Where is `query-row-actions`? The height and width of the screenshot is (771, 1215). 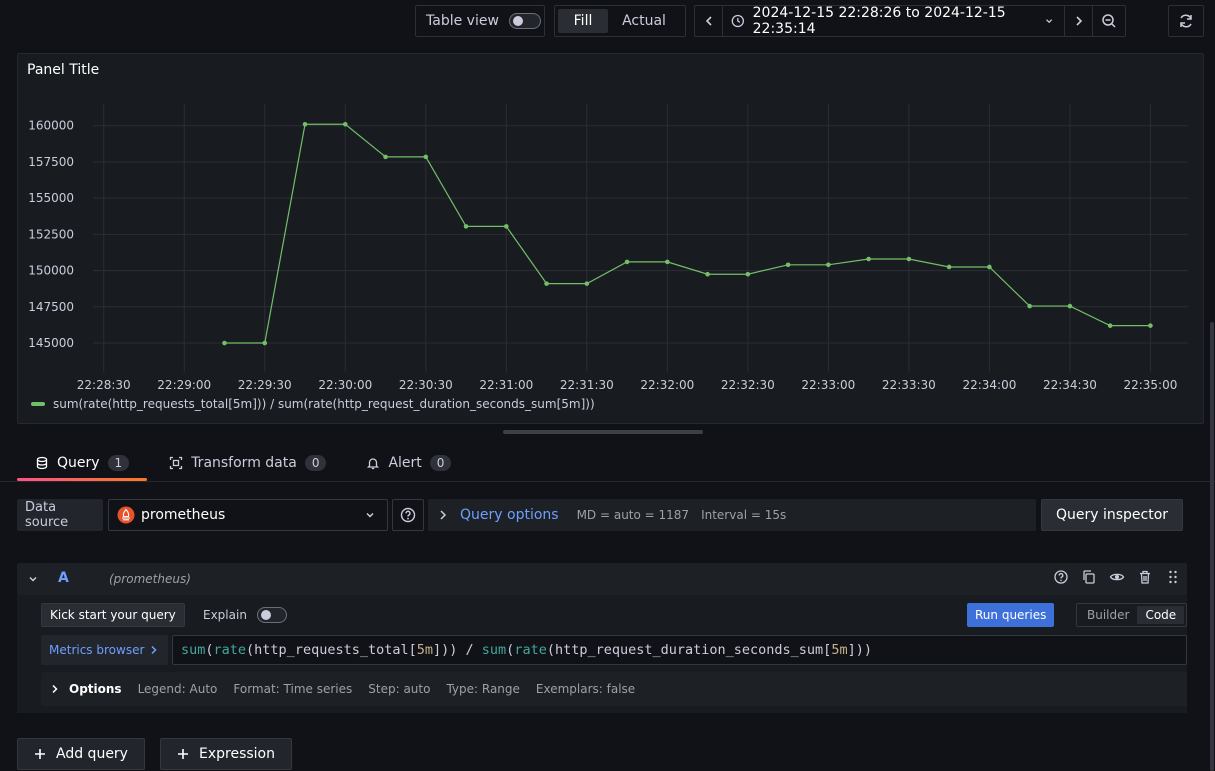 query-row-actions is located at coordinates (1117, 577).